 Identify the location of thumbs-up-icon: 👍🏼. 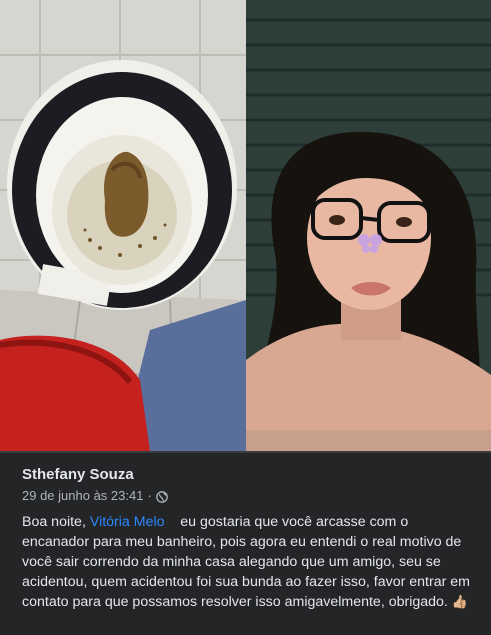
(460, 601).